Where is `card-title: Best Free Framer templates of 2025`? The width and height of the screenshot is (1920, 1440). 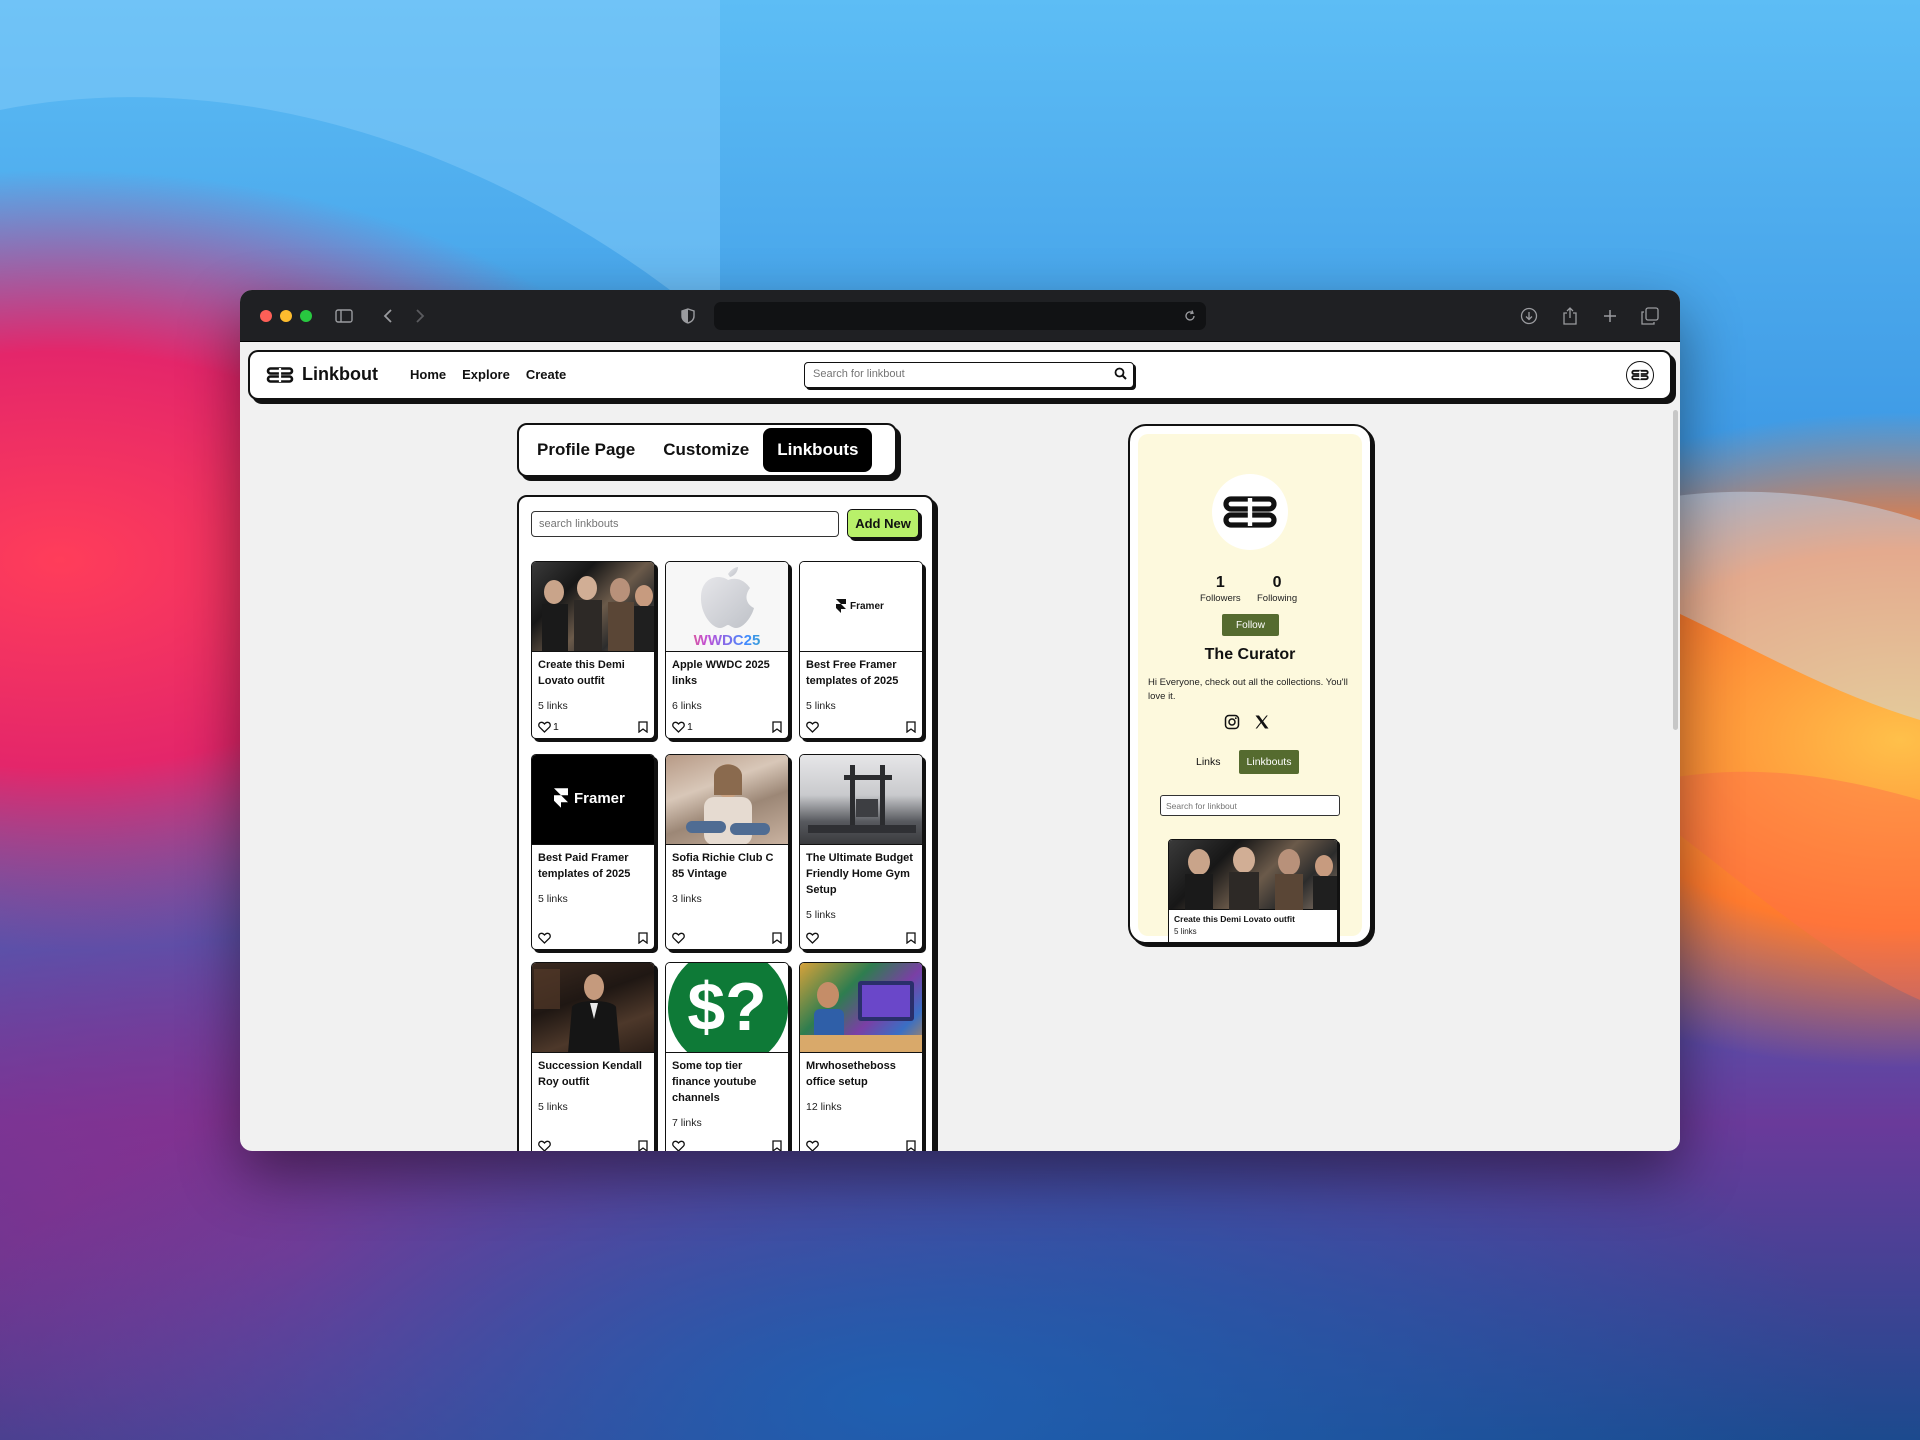
card-title: Best Free Framer templates of 2025 is located at coordinates (852, 673).